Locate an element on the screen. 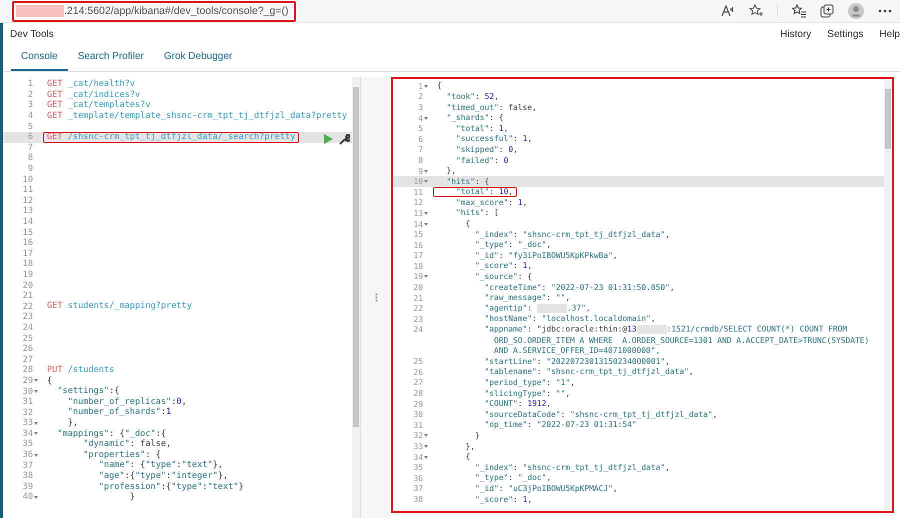 The width and height of the screenshot is (900, 518). line-number: 23 is located at coordinates (27, 317).